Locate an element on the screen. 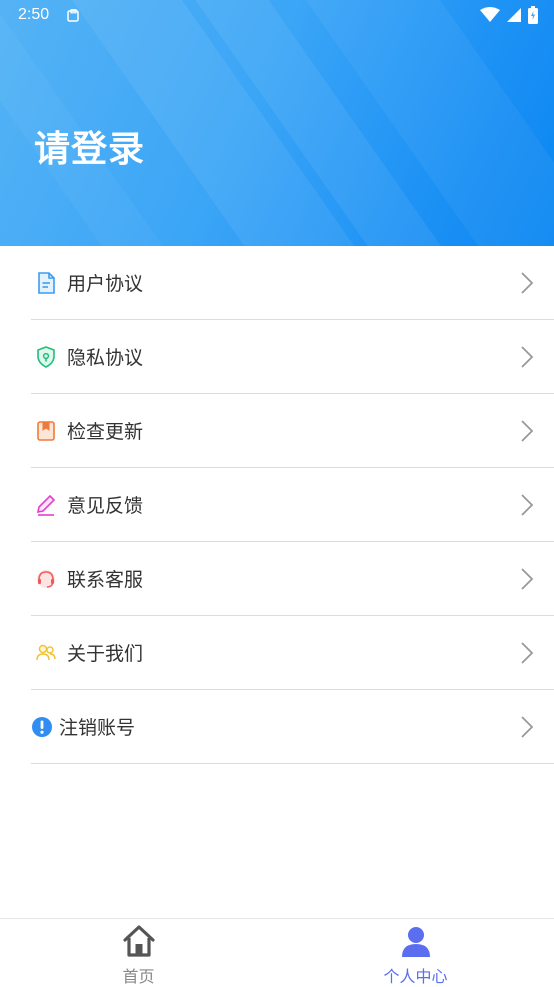 Image resolution: width=554 pixels, height=987 pixels. menu-item-privacy-policy: 隐私协议 is located at coordinates (292, 357).